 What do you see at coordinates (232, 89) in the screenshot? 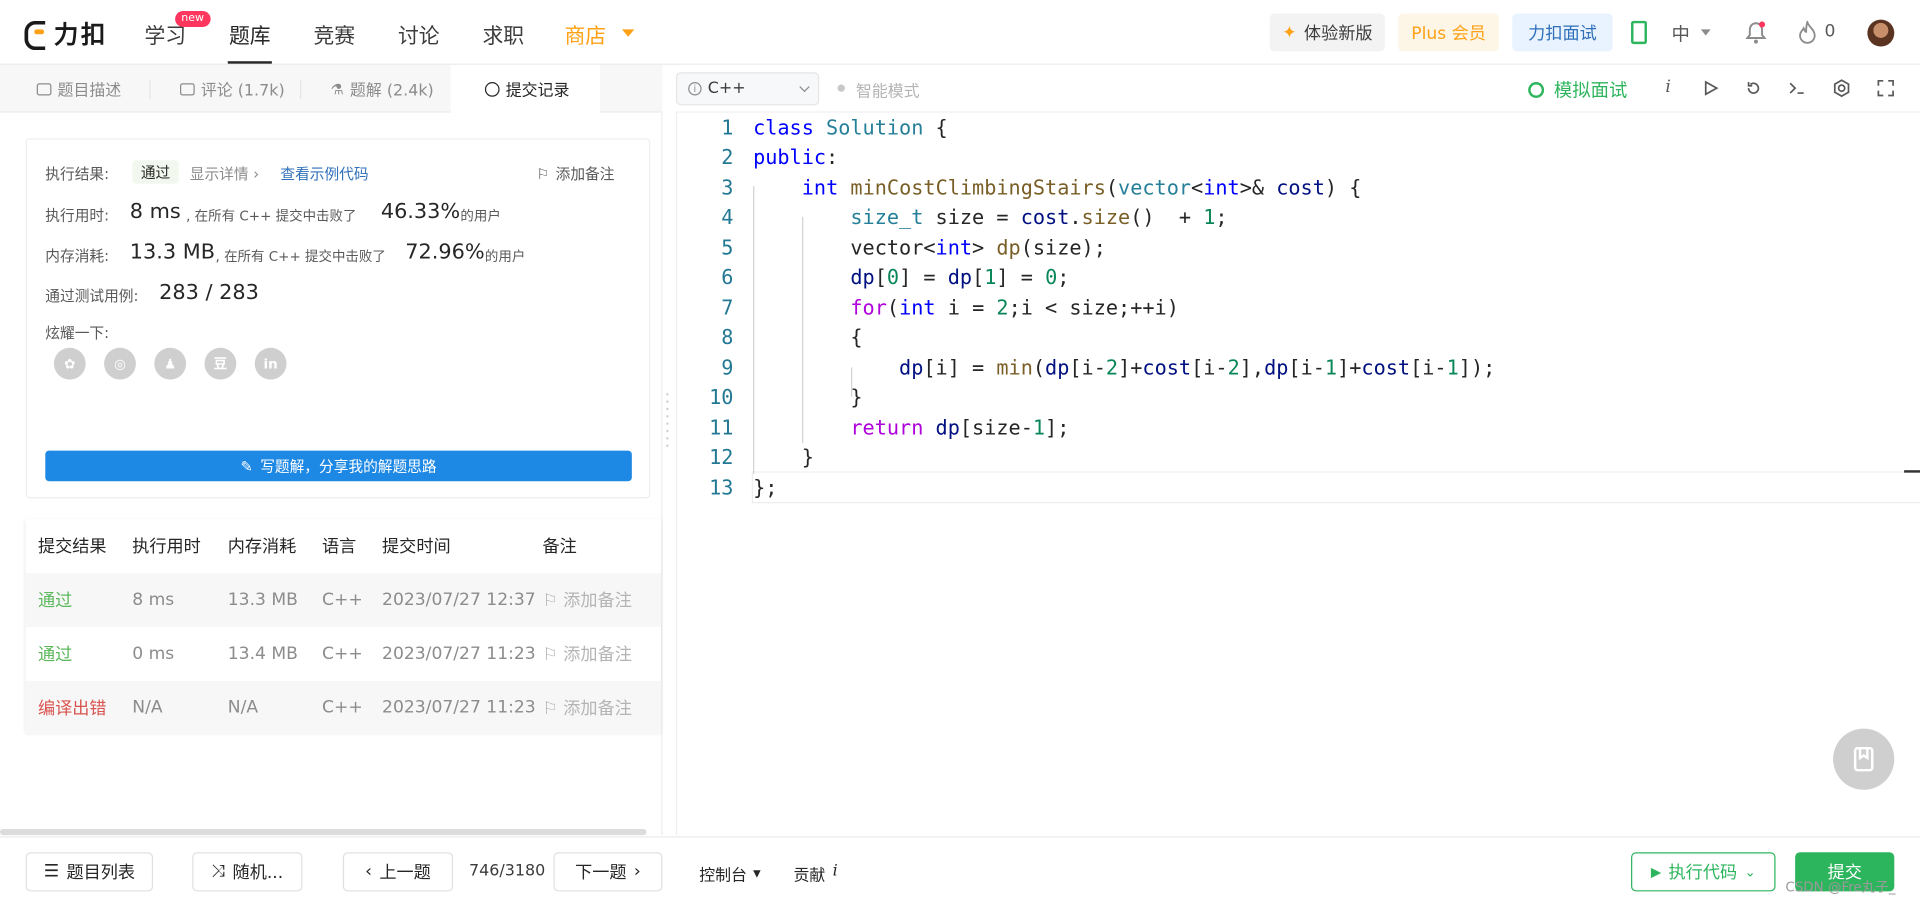
I see `tab-comments: 评论 (1.7k)` at bounding box center [232, 89].